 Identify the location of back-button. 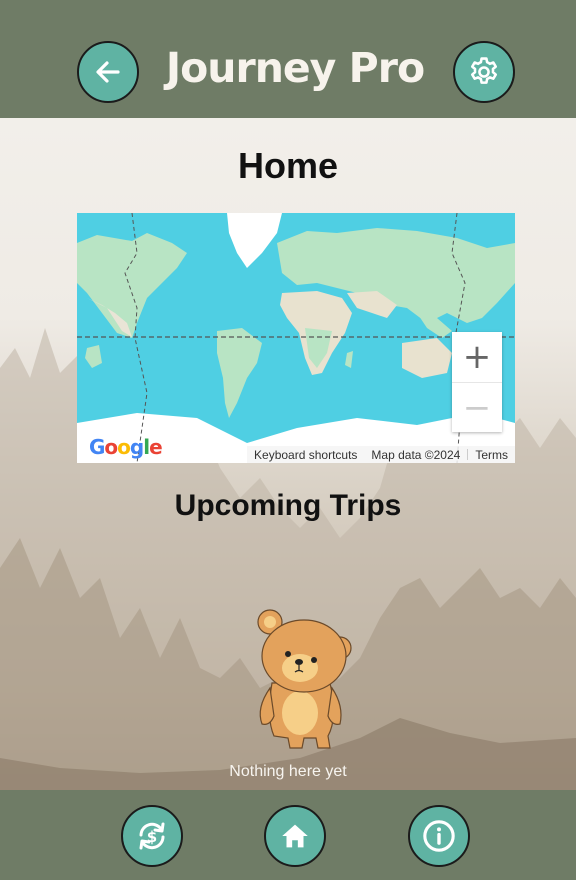
(108, 72).